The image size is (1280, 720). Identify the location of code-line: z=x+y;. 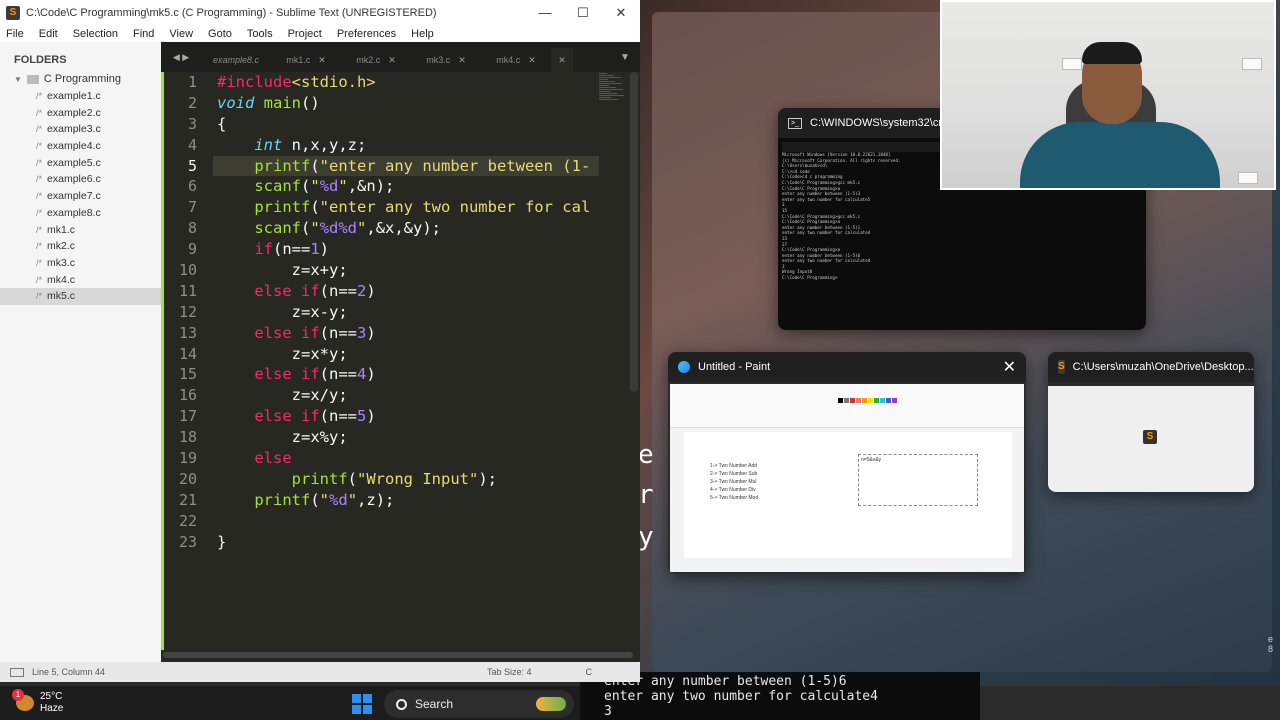
(282, 270).